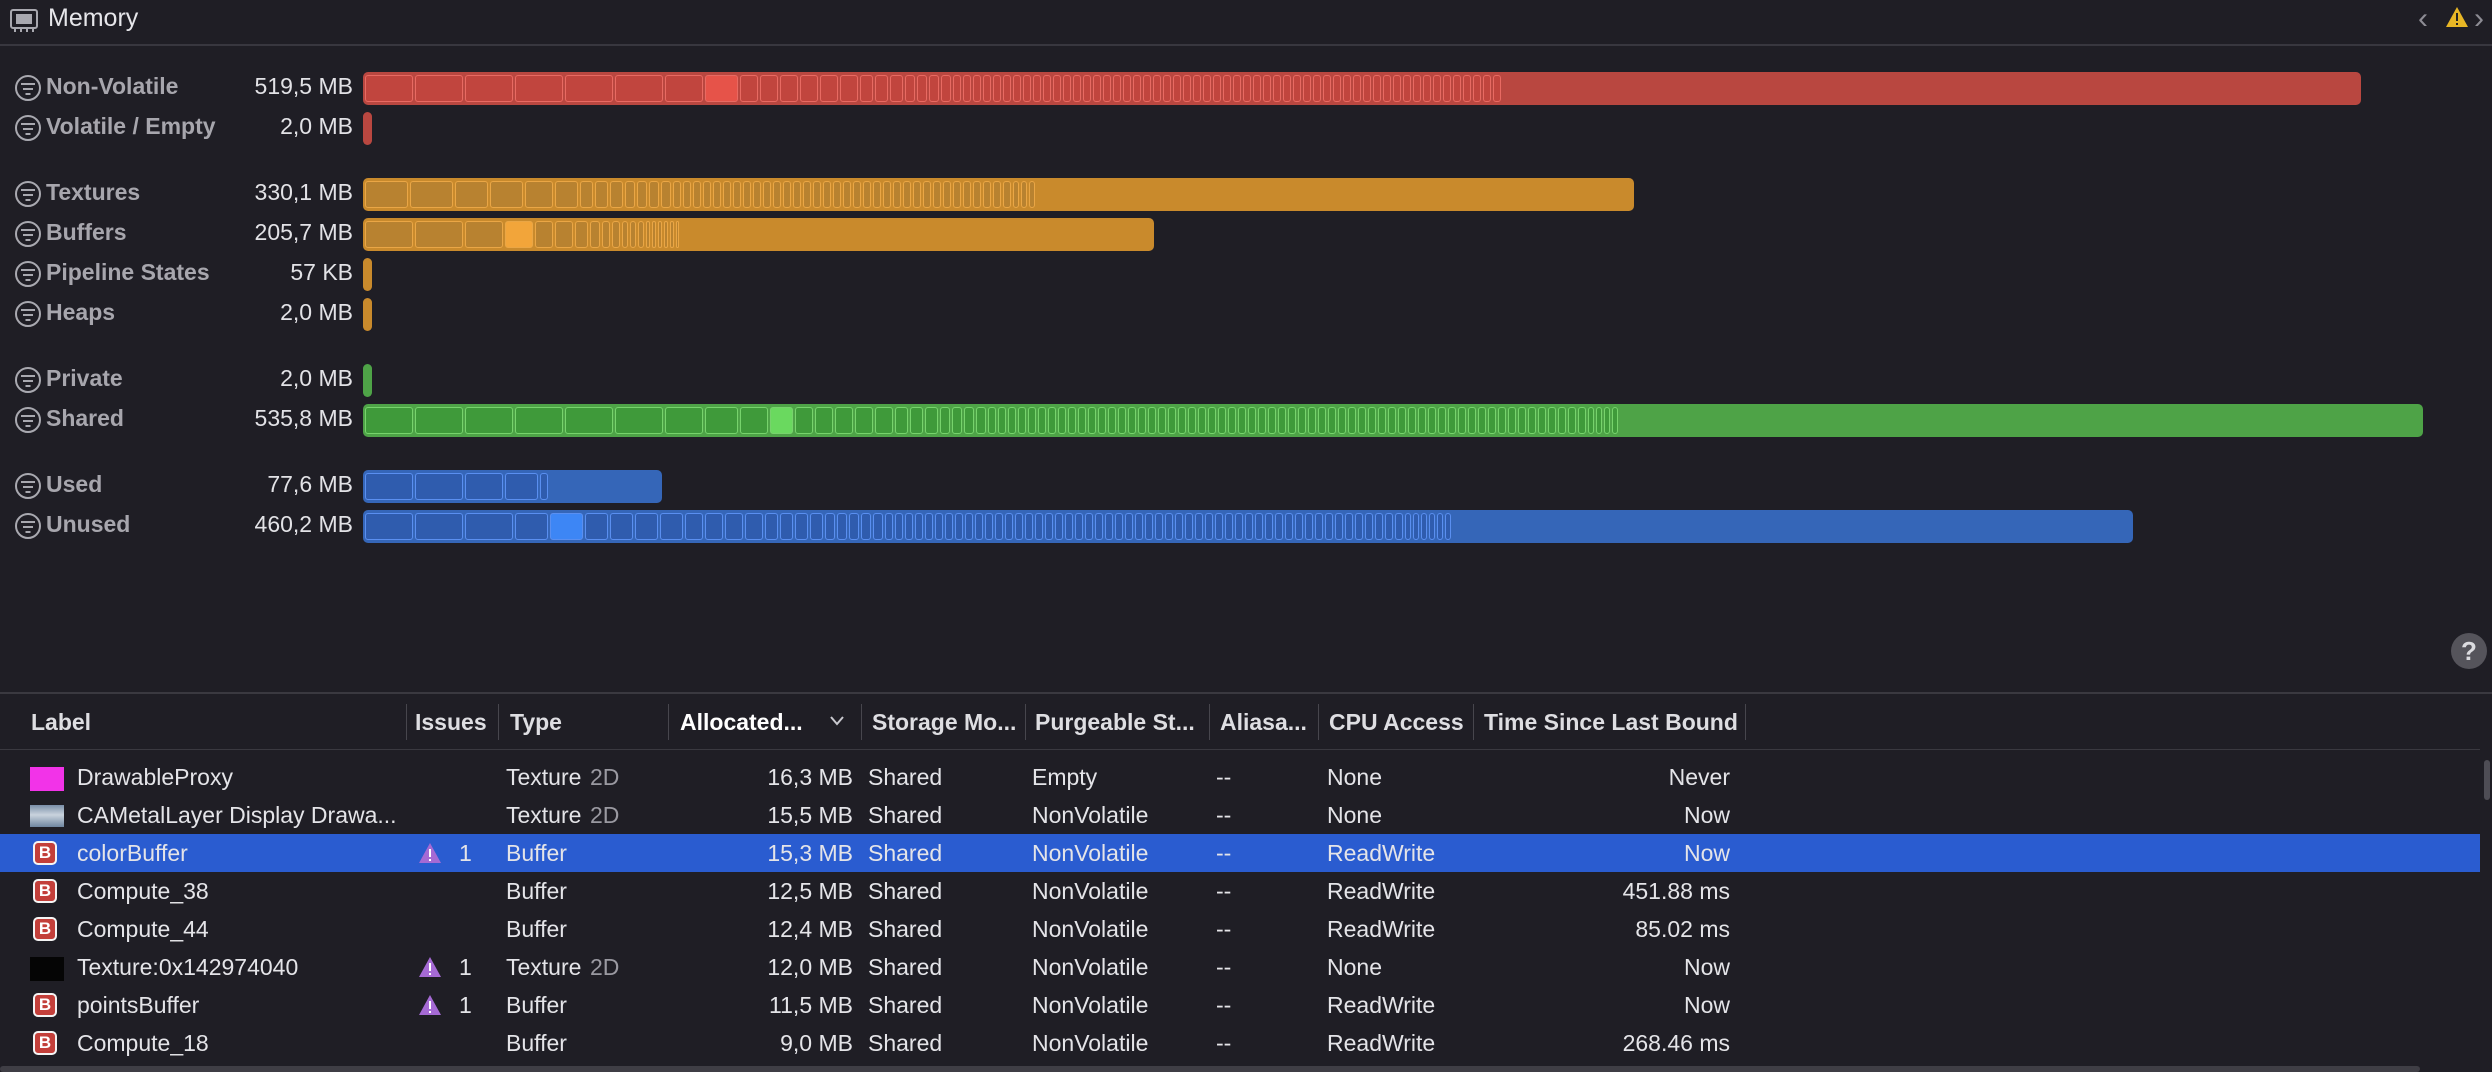 The width and height of the screenshot is (2492, 1072). What do you see at coordinates (367, 380) in the screenshot?
I see `memory-bar-private` at bounding box center [367, 380].